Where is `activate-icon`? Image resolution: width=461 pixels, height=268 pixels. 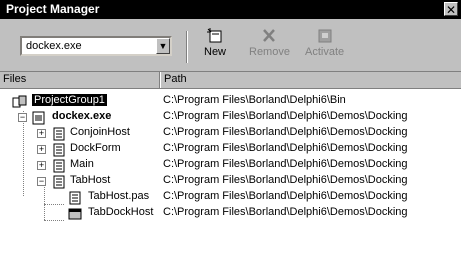
activate-icon is located at coordinates (325, 36).